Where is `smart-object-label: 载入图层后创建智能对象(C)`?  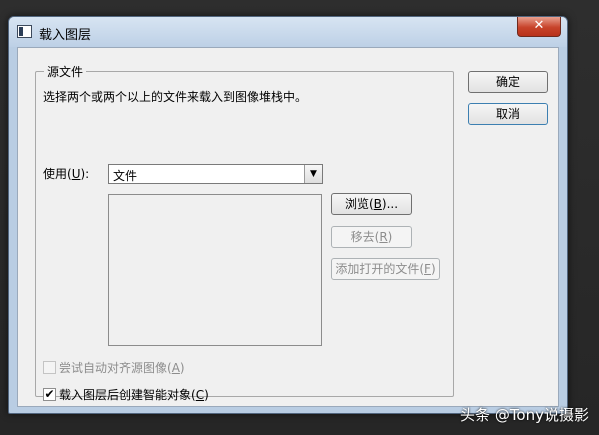
smart-object-label: 载入图层后创建智能对象(C) is located at coordinates (134, 395).